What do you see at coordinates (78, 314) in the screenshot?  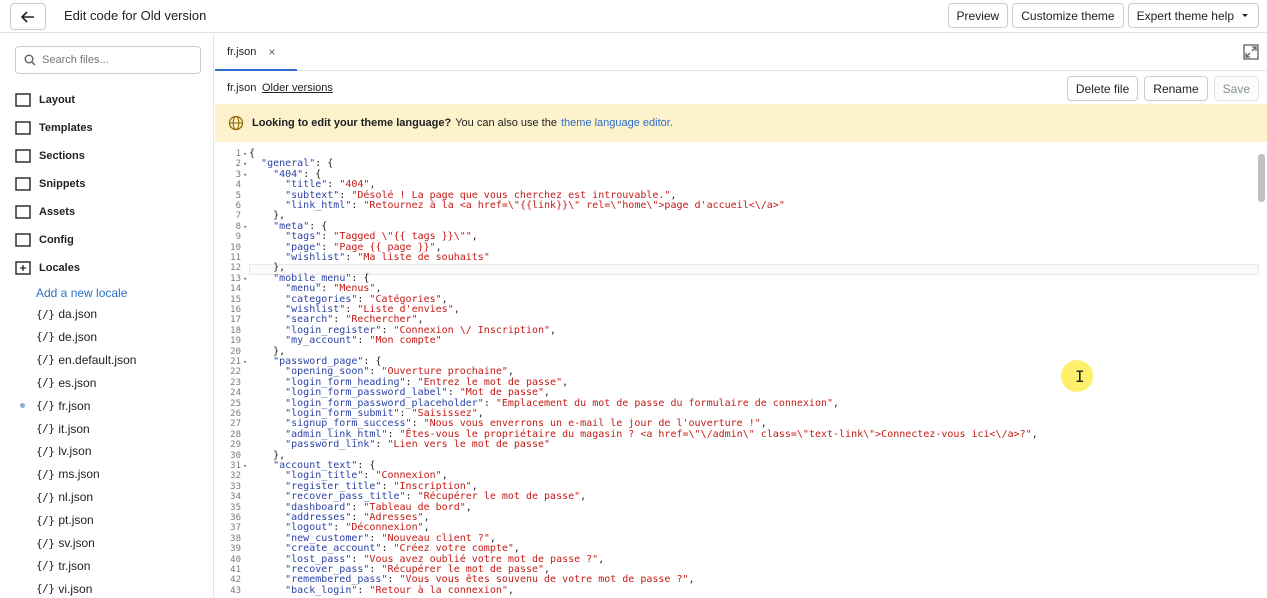 I see `file-name: da.json` at bounding box center [78, 314].